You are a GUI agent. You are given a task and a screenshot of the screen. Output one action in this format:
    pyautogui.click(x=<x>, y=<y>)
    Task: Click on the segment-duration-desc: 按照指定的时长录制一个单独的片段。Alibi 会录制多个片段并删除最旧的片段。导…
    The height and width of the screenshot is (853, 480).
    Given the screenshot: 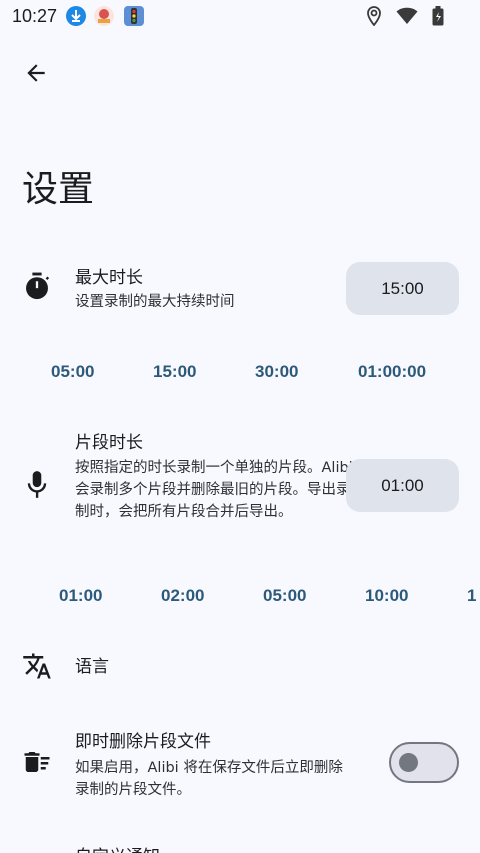 What is the action you would take?
    pyautogui.click(x=214, y=490)
    